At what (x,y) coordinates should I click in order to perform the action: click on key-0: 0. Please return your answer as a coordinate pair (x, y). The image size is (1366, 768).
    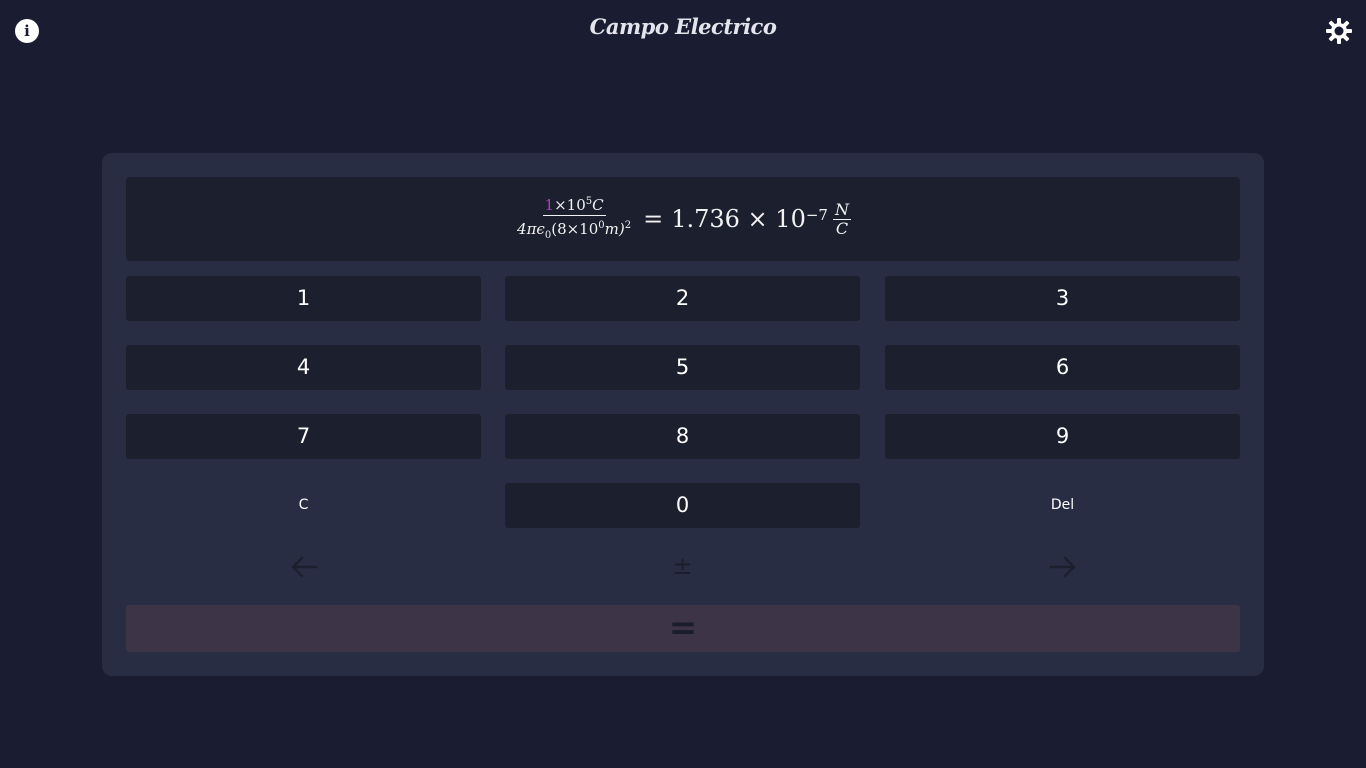
    Looking at the image, I should click on (682, 505).